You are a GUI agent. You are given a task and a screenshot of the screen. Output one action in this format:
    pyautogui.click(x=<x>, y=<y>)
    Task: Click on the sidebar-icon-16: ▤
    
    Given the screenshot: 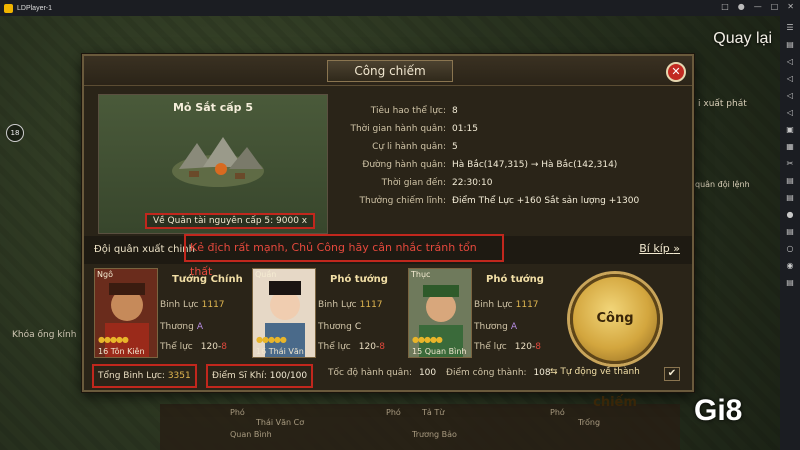 What is the action you would take?
    pyautogui.click(x=790, y=282)
    